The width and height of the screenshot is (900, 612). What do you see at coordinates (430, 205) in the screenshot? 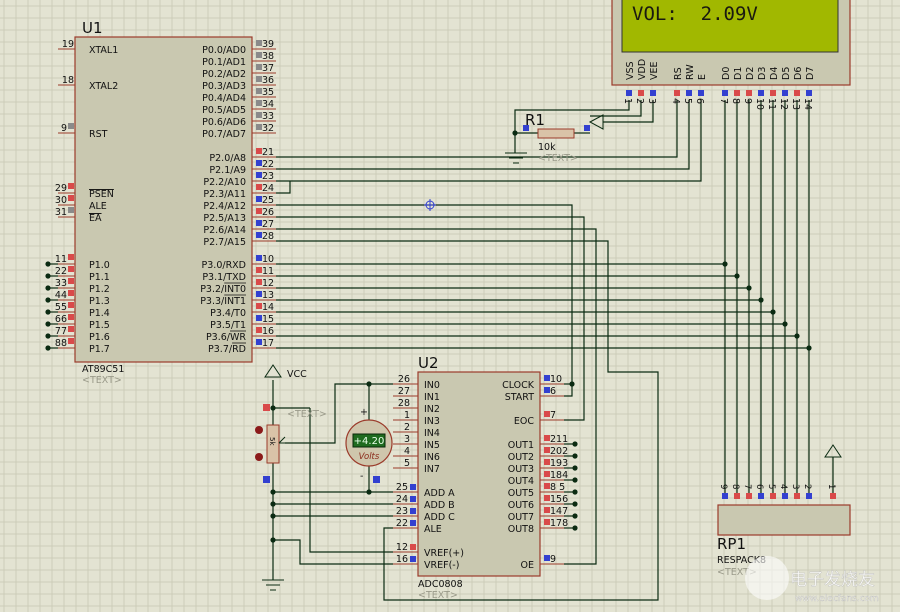
I see `cursor-crosshair-icon` at bounding box center [430, 205].